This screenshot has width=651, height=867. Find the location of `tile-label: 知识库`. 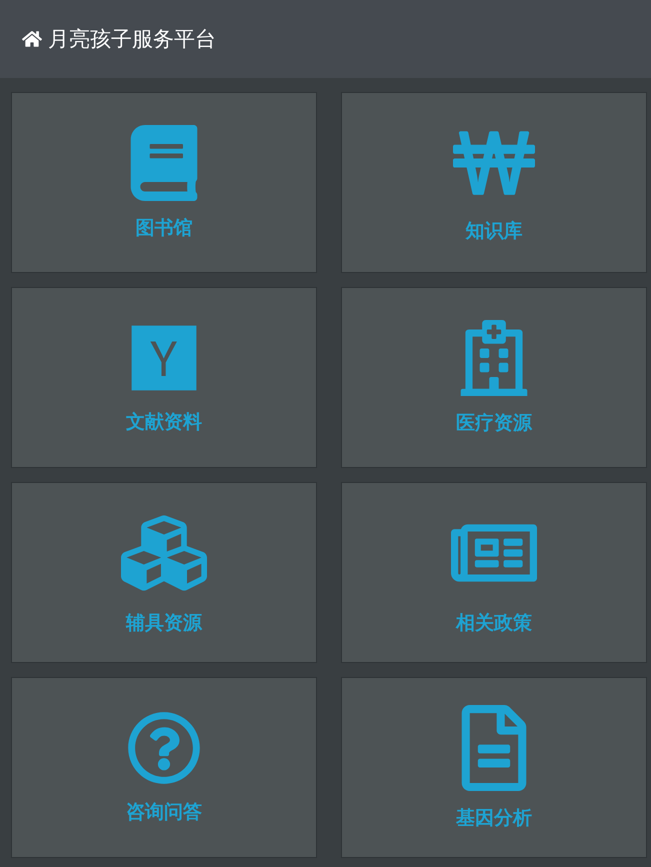

tile-label: 知识库 is located at coordinates (494, 231).